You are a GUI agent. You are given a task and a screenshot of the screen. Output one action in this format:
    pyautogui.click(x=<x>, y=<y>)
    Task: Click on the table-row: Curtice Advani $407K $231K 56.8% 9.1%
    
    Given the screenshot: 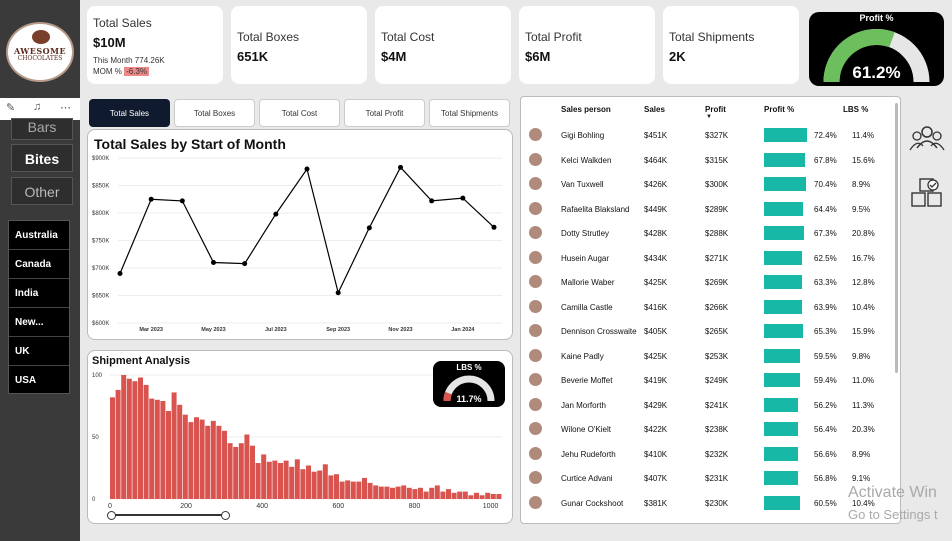 What is the action you would take?
    pyautogui.click(x=710, y=478)
    